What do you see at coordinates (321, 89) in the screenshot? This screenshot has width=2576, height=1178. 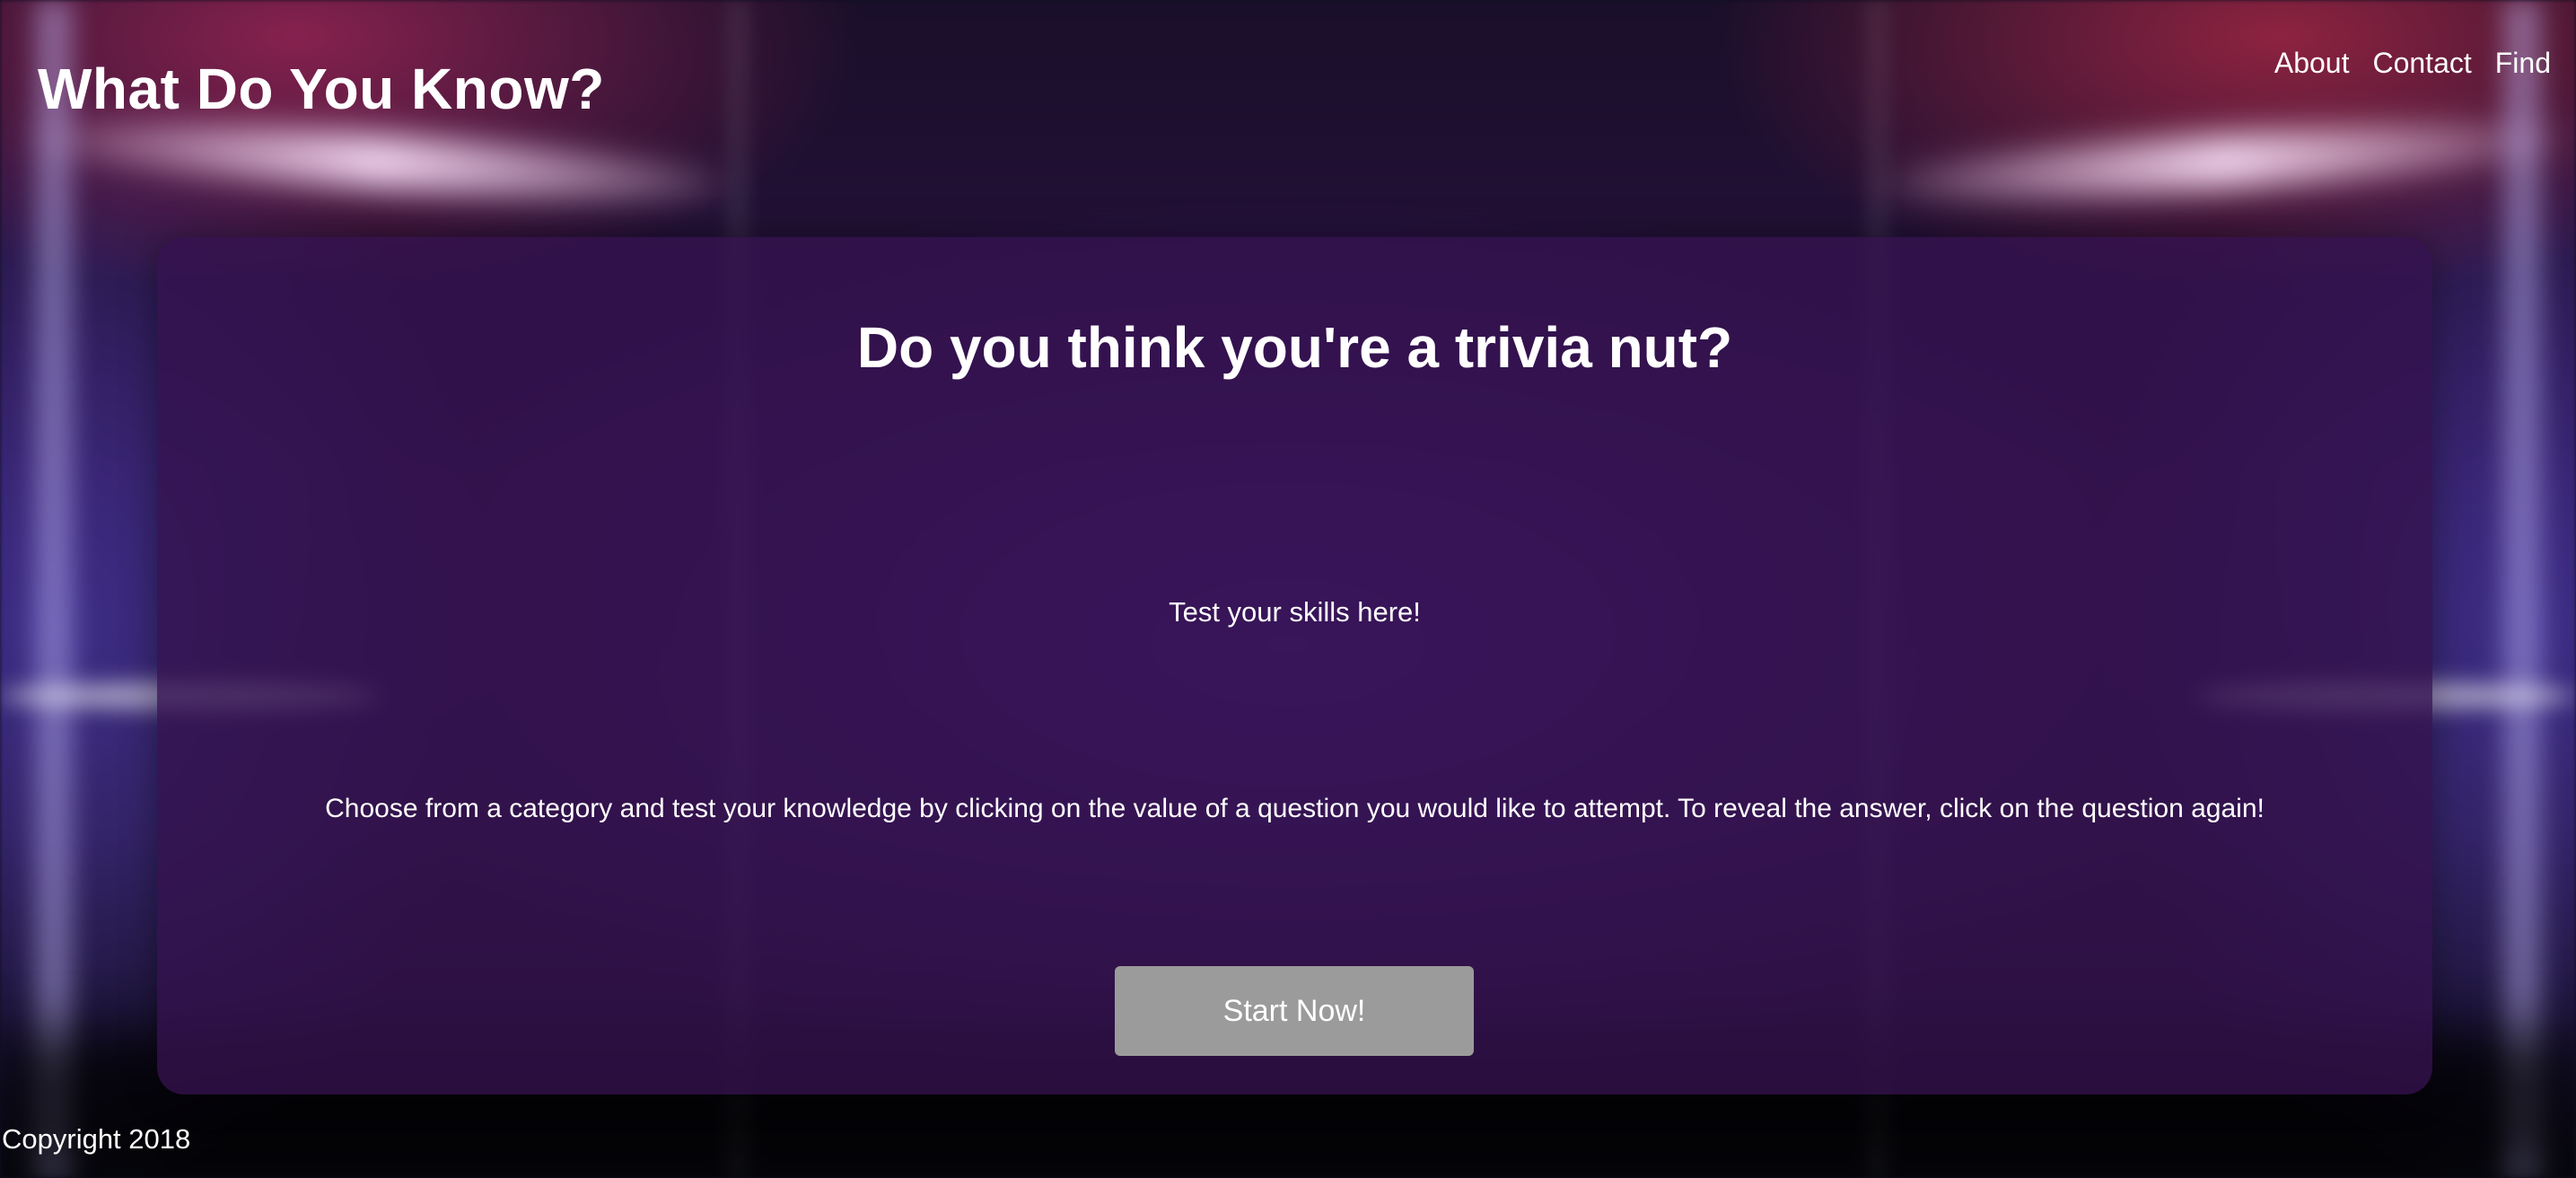 I see `site-title: What Do You Know?` at bounding box center [321, 89].